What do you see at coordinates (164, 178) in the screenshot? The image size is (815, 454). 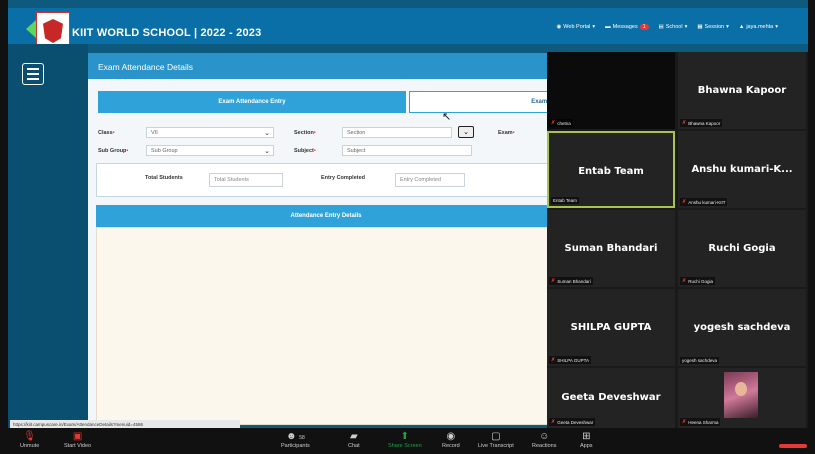 I see `total-students-label: Total Students` at bounding box center [164, 178].